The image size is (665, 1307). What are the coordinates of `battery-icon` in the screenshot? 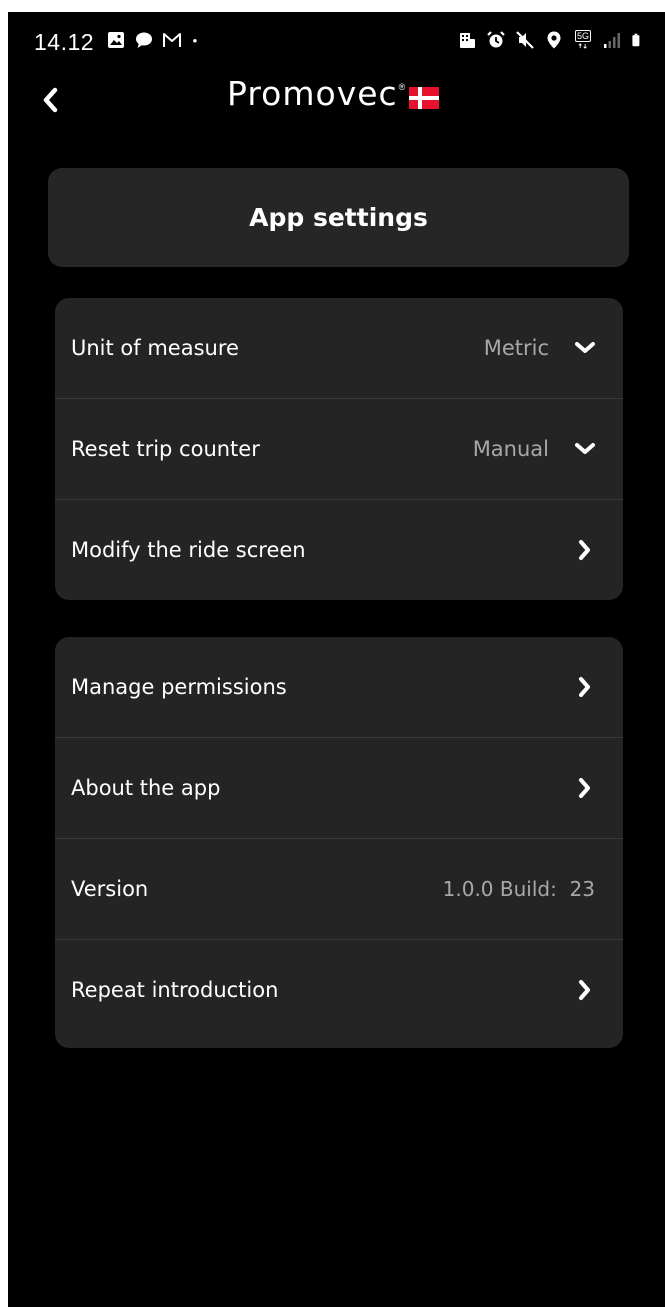 It's located at (636, 40).